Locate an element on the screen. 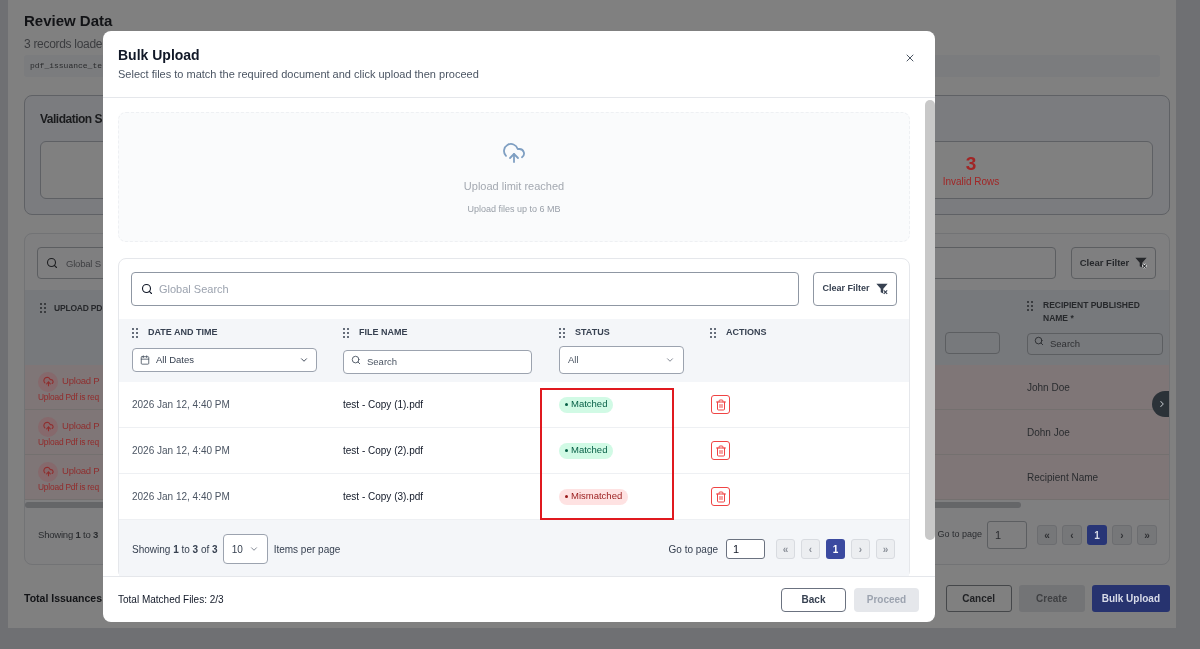 The width and height of the screenshot is (1200, 649). page-size-select: 10 is located at coordinates (245, 549).